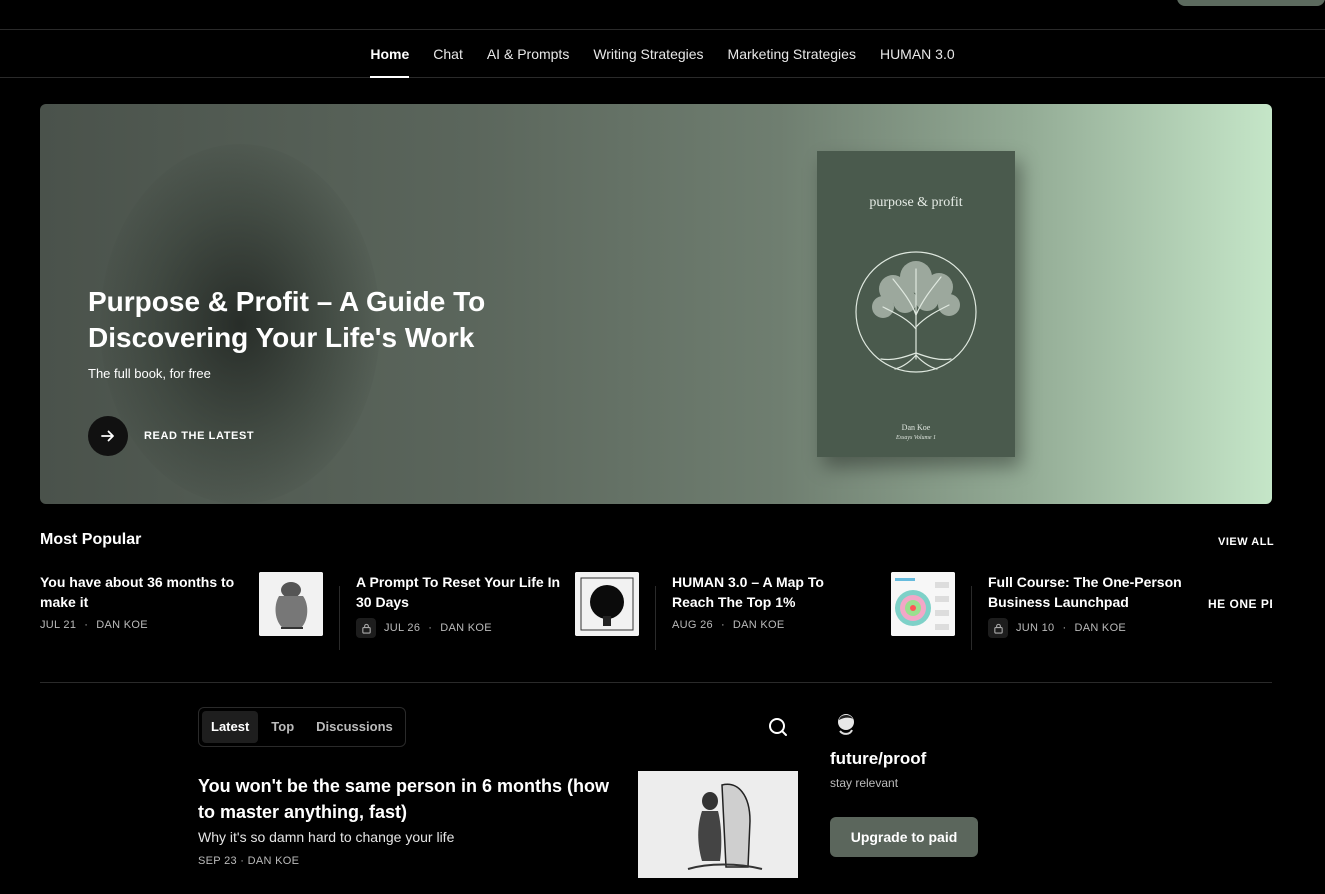  I want to click on post-thumbnail: HE ONE PERSO BUSINES, so click(1240, 604).